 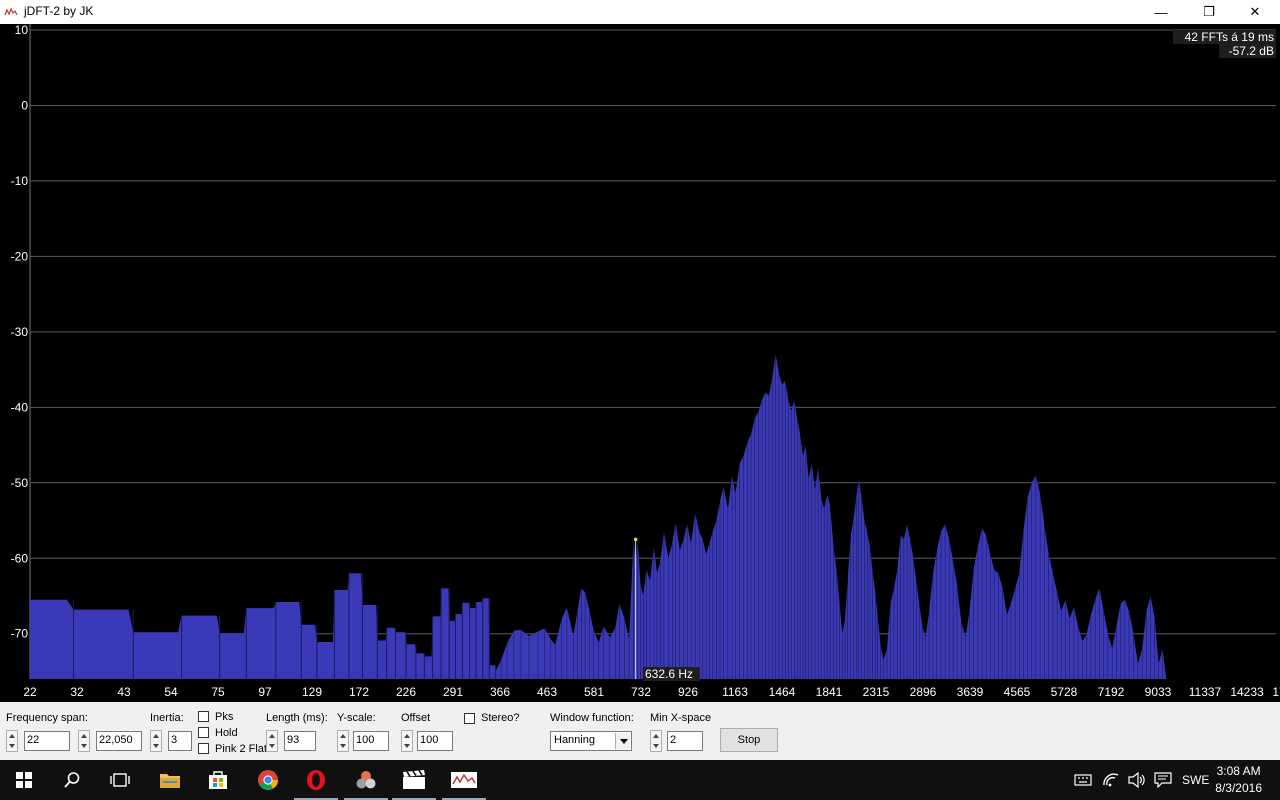 I want to click on x-tick-label: 3639, so click(x=970, y=692).